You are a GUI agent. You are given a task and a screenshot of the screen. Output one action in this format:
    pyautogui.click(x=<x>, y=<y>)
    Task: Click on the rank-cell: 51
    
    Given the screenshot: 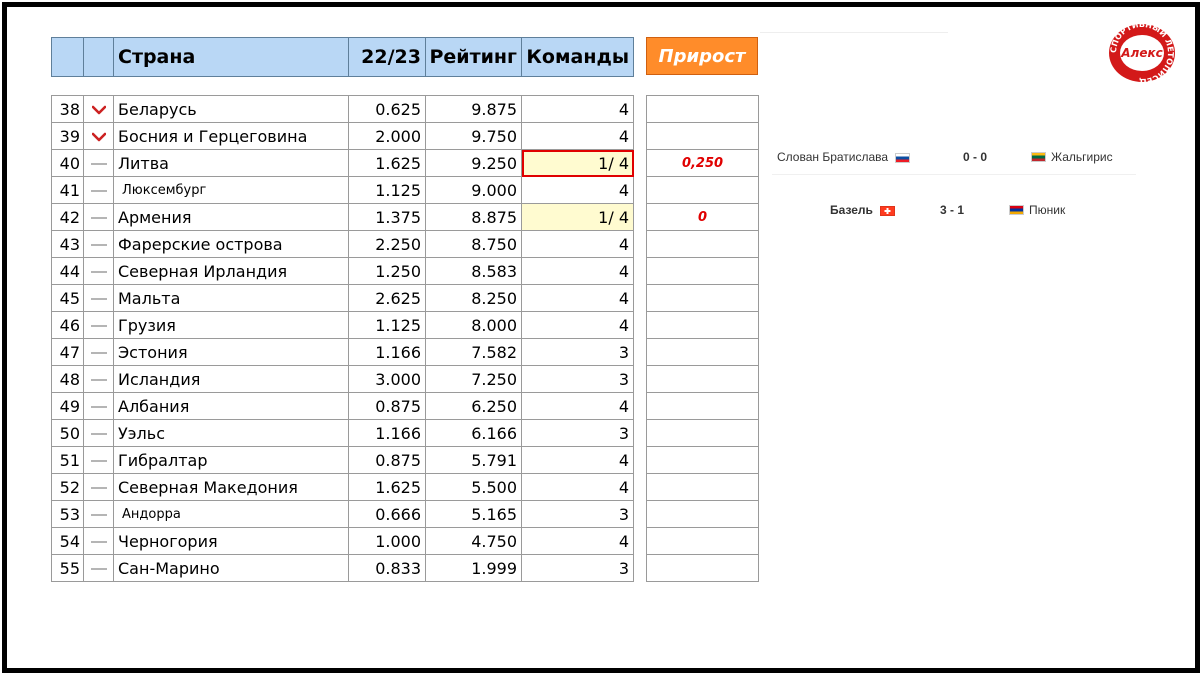 What is the action you would take?
    pyautogui.click(x=67, y=460)
    